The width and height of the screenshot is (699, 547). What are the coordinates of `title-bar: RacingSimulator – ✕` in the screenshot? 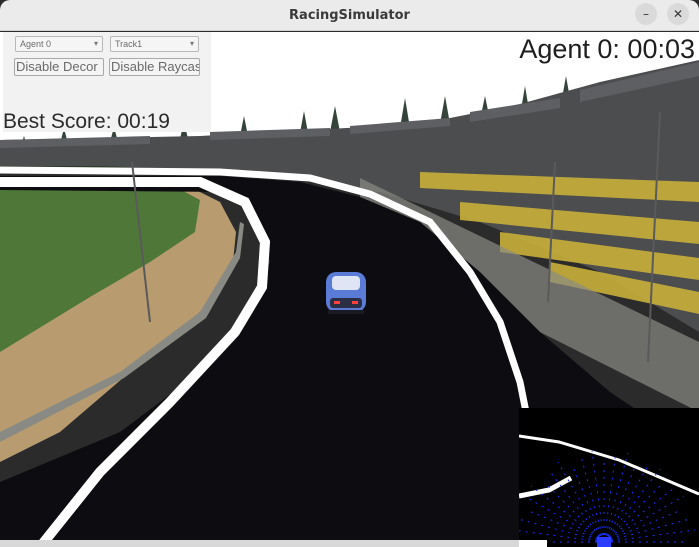 It's located at (349, 15).